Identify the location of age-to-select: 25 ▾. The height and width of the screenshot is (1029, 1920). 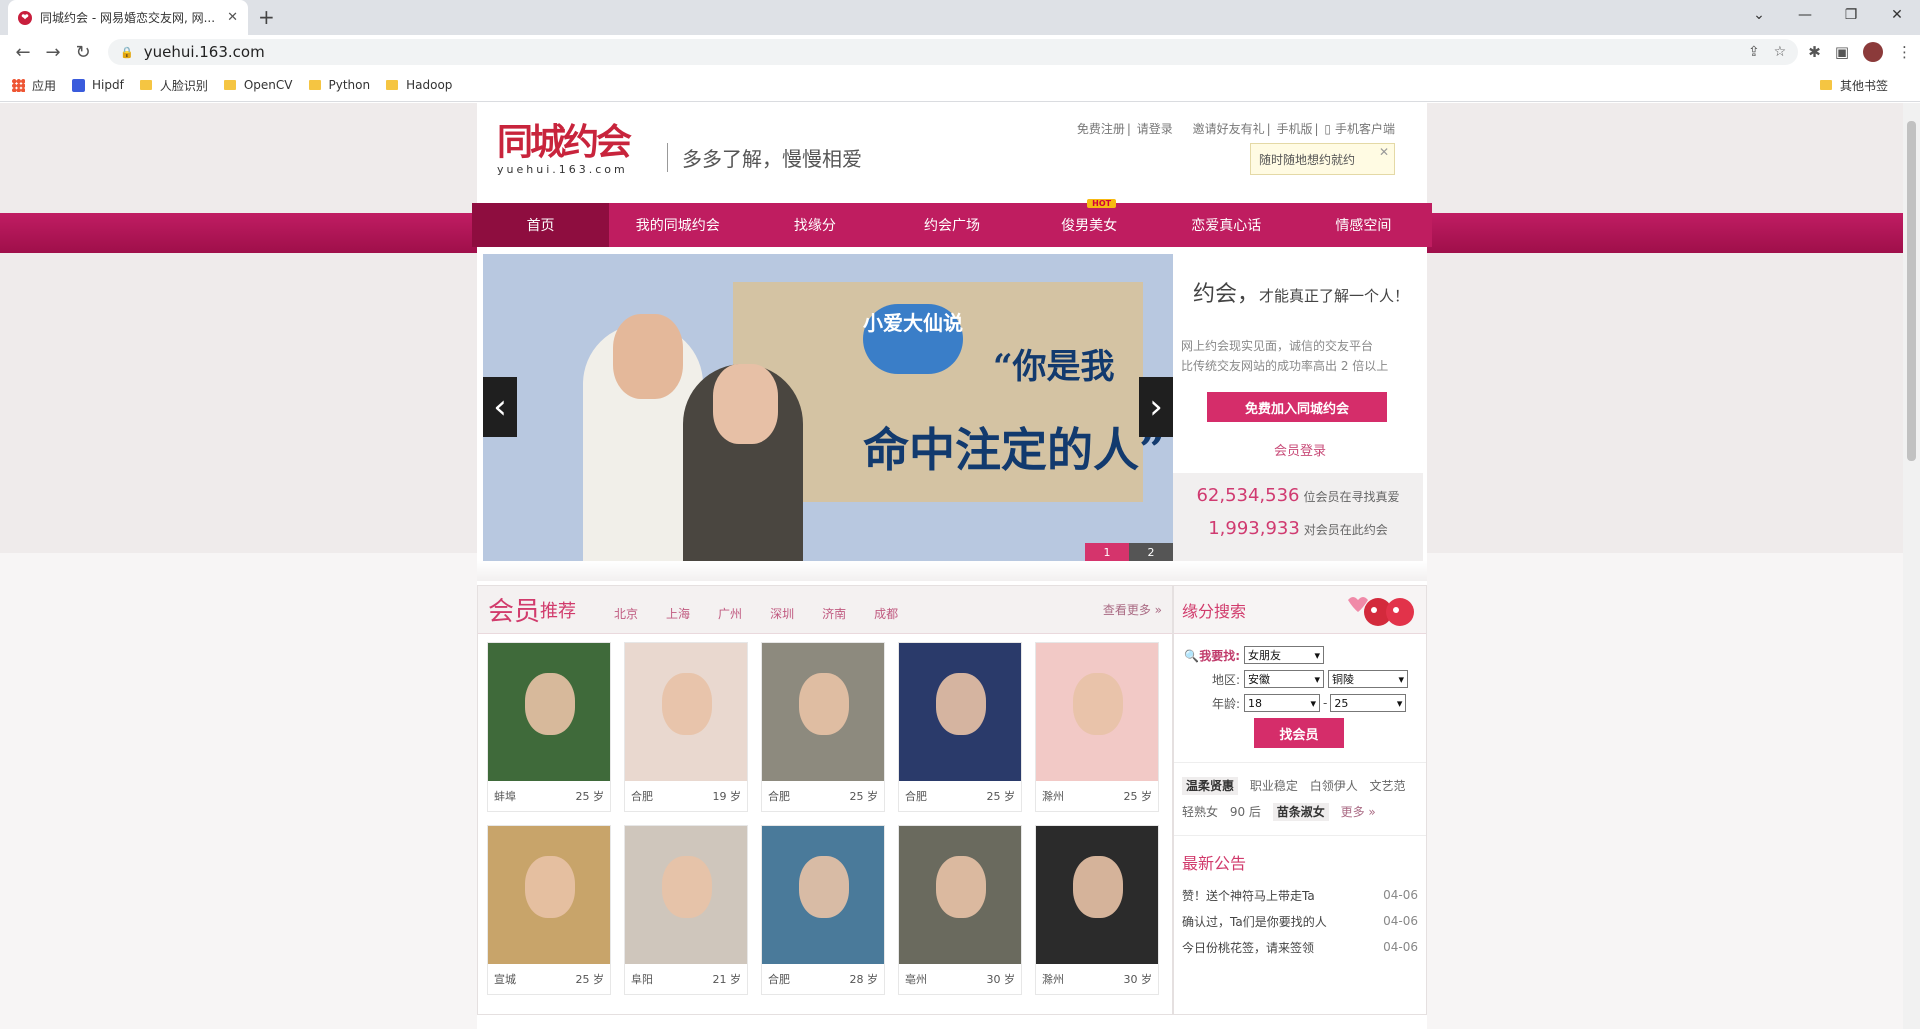
(1368, 703).